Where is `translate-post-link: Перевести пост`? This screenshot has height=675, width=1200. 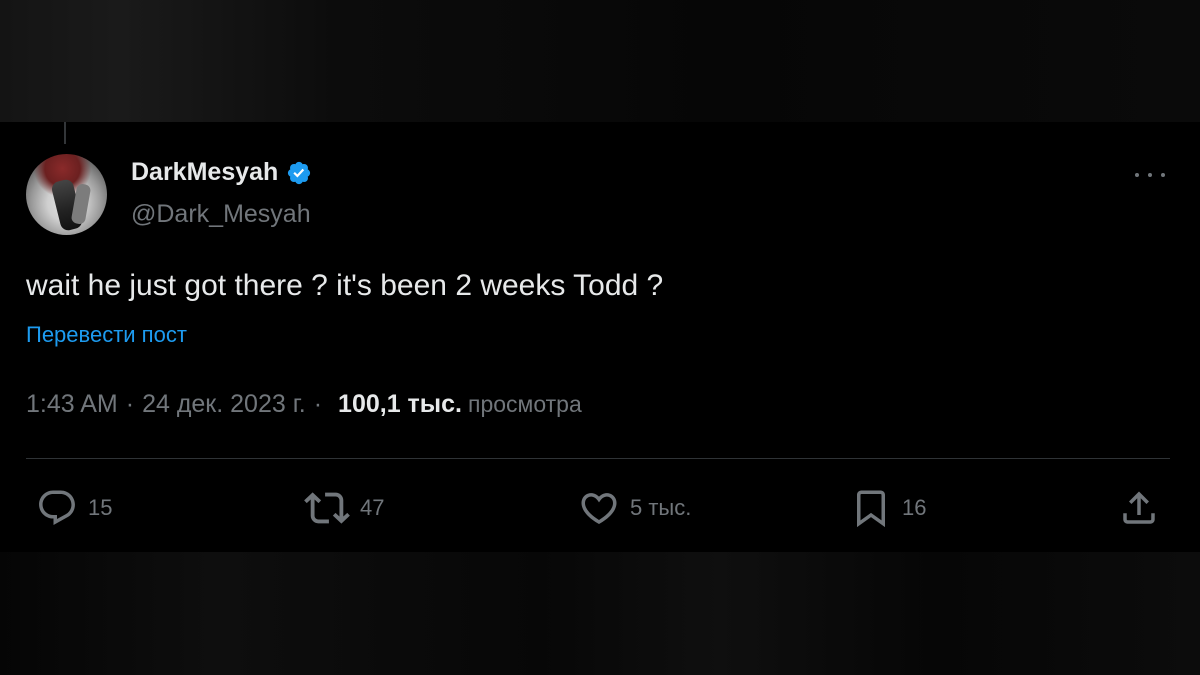 translate-post-link: Перевести пост is located at coordinates (106, 335).